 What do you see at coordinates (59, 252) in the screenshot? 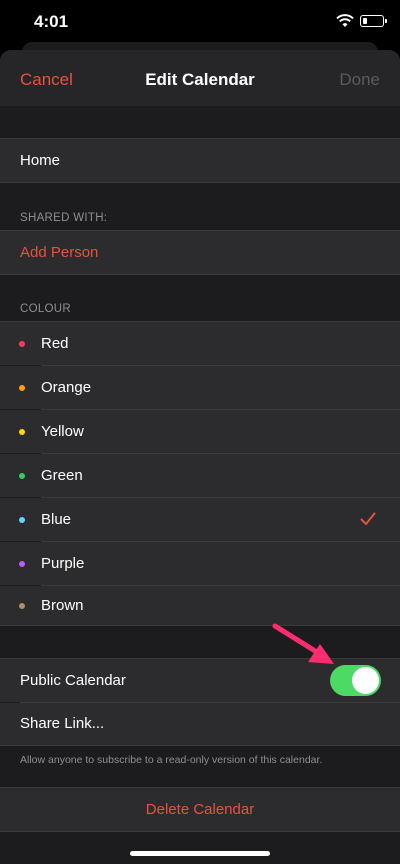
I see `add-person-label: Add Person` at bounding box center [59, 252].